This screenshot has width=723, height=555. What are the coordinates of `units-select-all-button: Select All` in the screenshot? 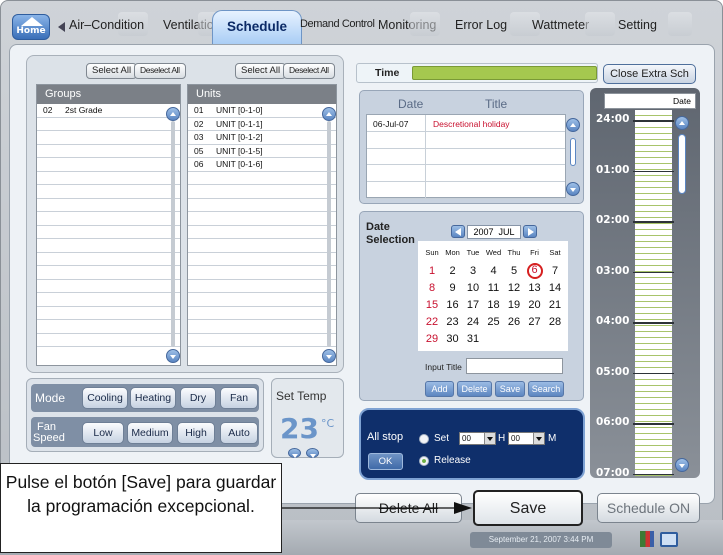 It's located at (261, 71).